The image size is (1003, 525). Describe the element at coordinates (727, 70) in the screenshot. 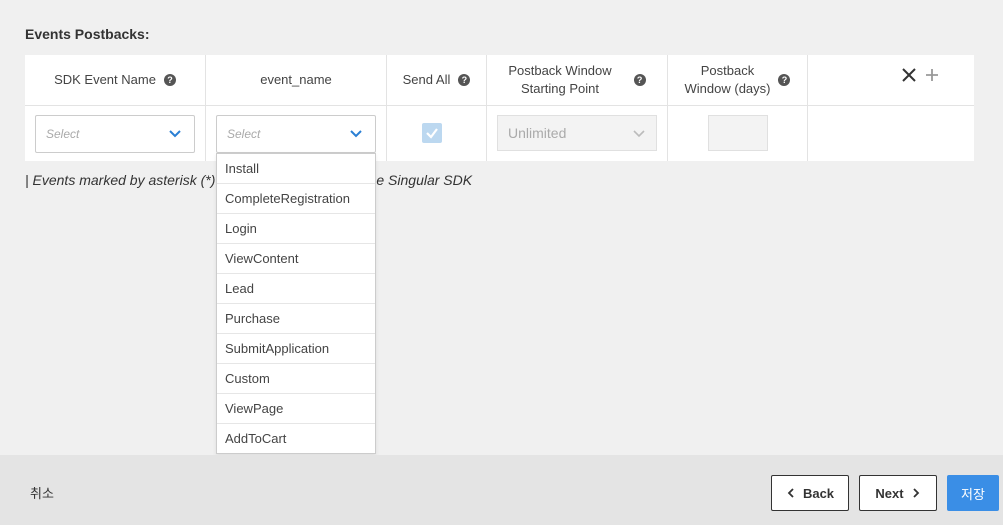

I see `header-label-line1: Postback` at that location.